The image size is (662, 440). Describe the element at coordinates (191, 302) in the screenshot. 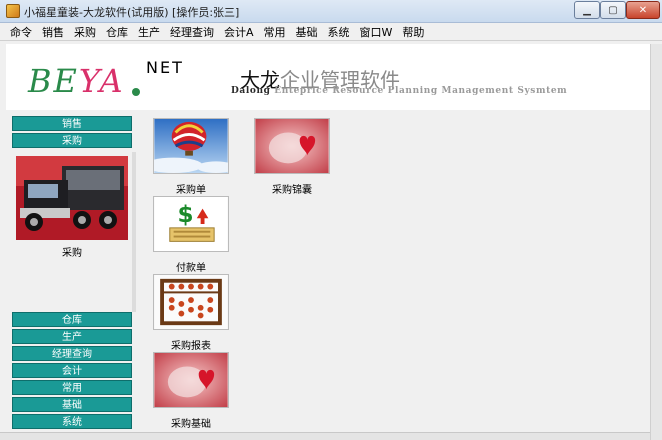

I see `abacus-icon` at that location.